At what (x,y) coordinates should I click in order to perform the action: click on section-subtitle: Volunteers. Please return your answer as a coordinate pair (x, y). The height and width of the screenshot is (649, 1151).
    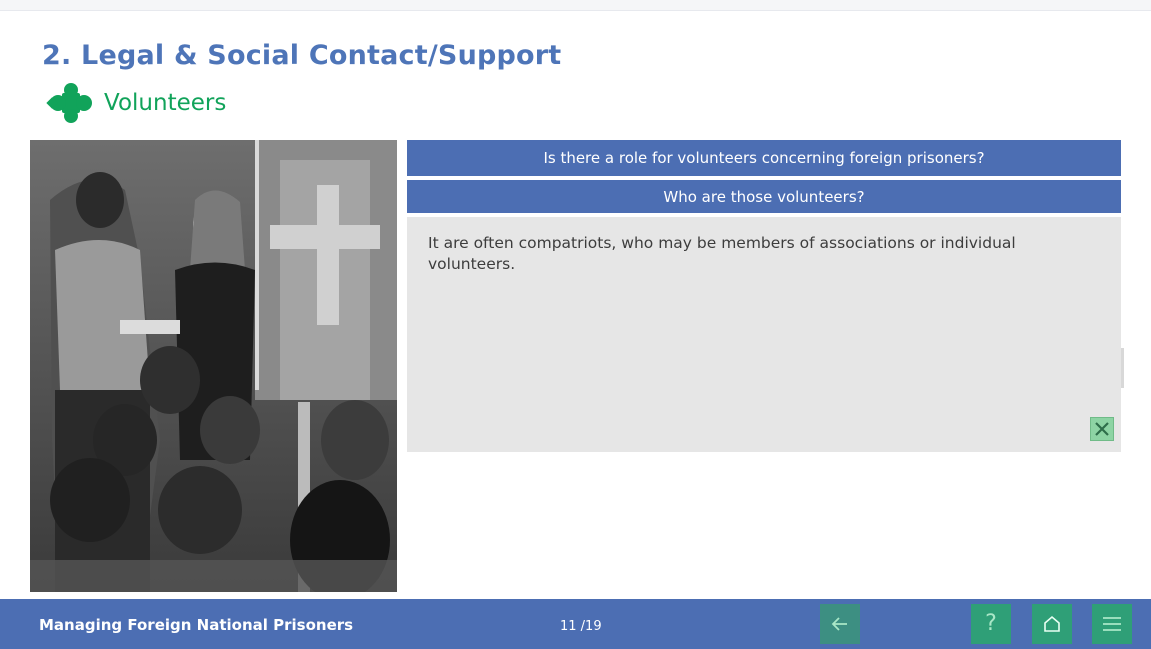
    Looking at the image, I should click on (165, 103).